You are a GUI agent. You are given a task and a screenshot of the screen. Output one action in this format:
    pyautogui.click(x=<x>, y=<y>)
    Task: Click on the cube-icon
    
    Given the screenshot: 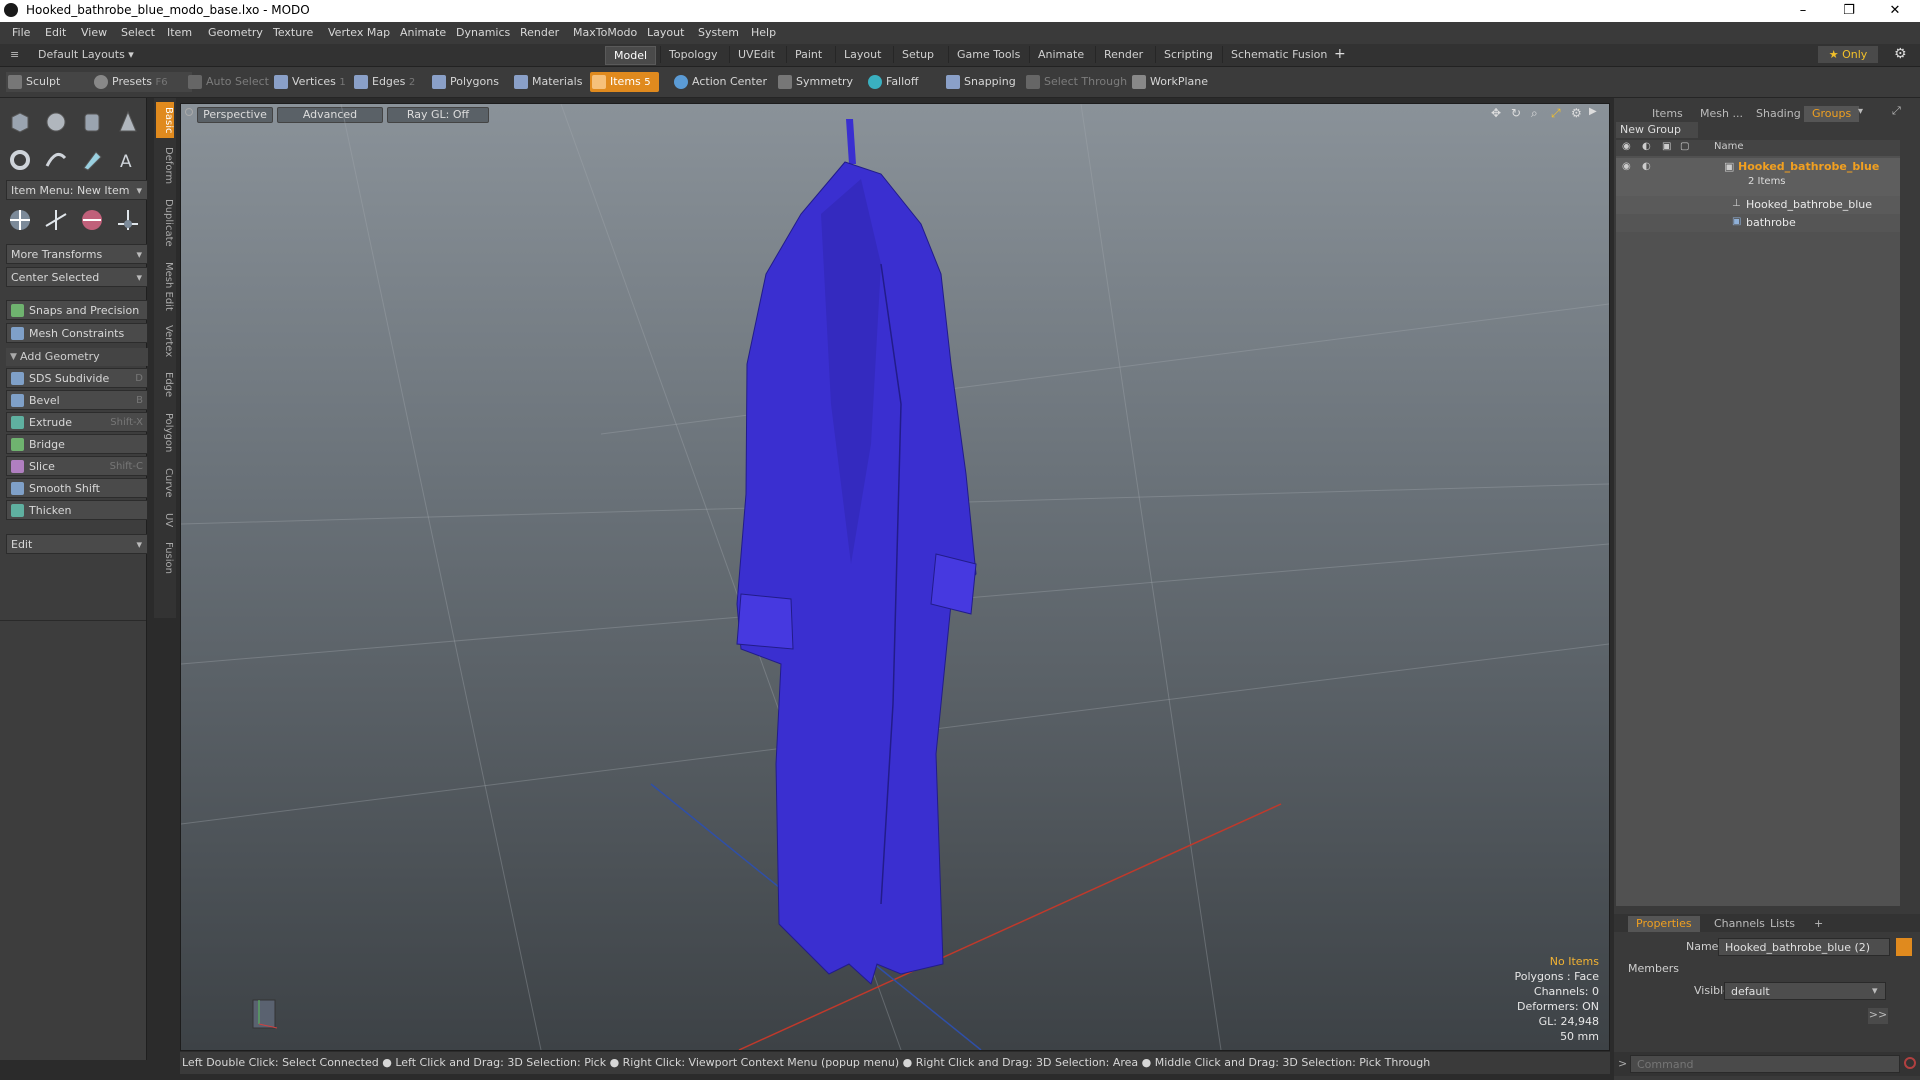 What is the action you would take?
    pyautogui.click(x=20, y=122)
    